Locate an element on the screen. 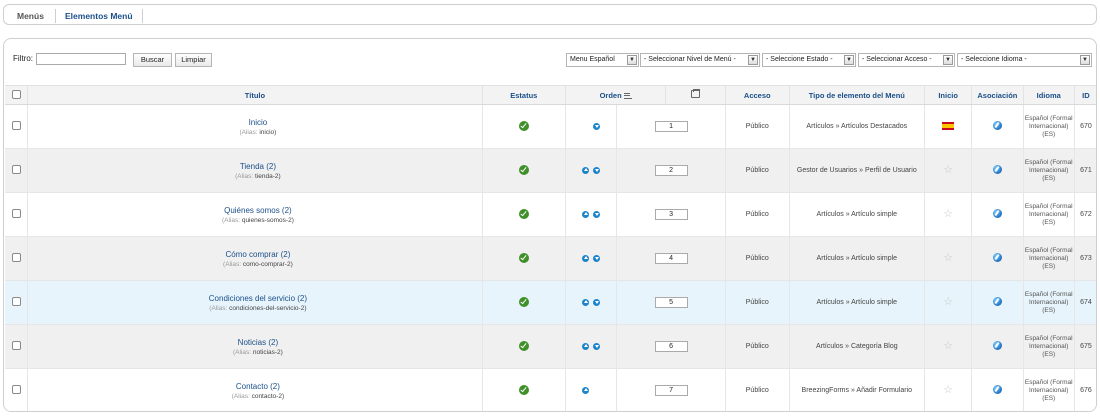 The height and width of the screenshot is (416, 1100). filter-search-input is located at coordinates (81, 59).